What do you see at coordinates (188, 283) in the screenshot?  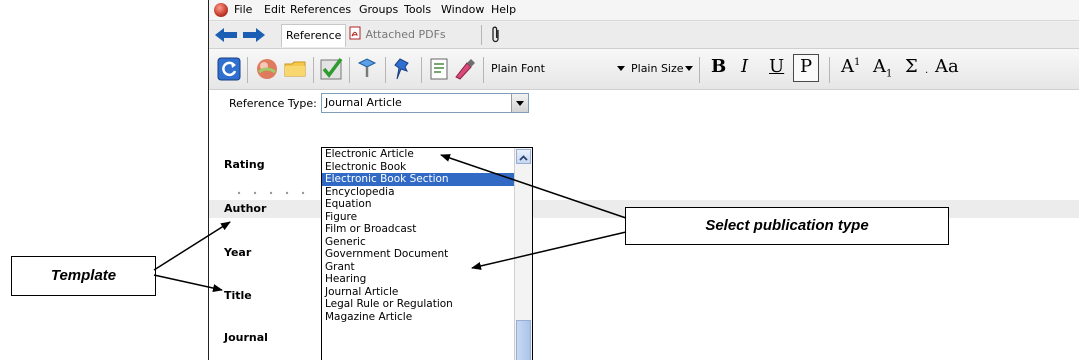 I see `arrow-to-title` at bounding box center [188, 283].